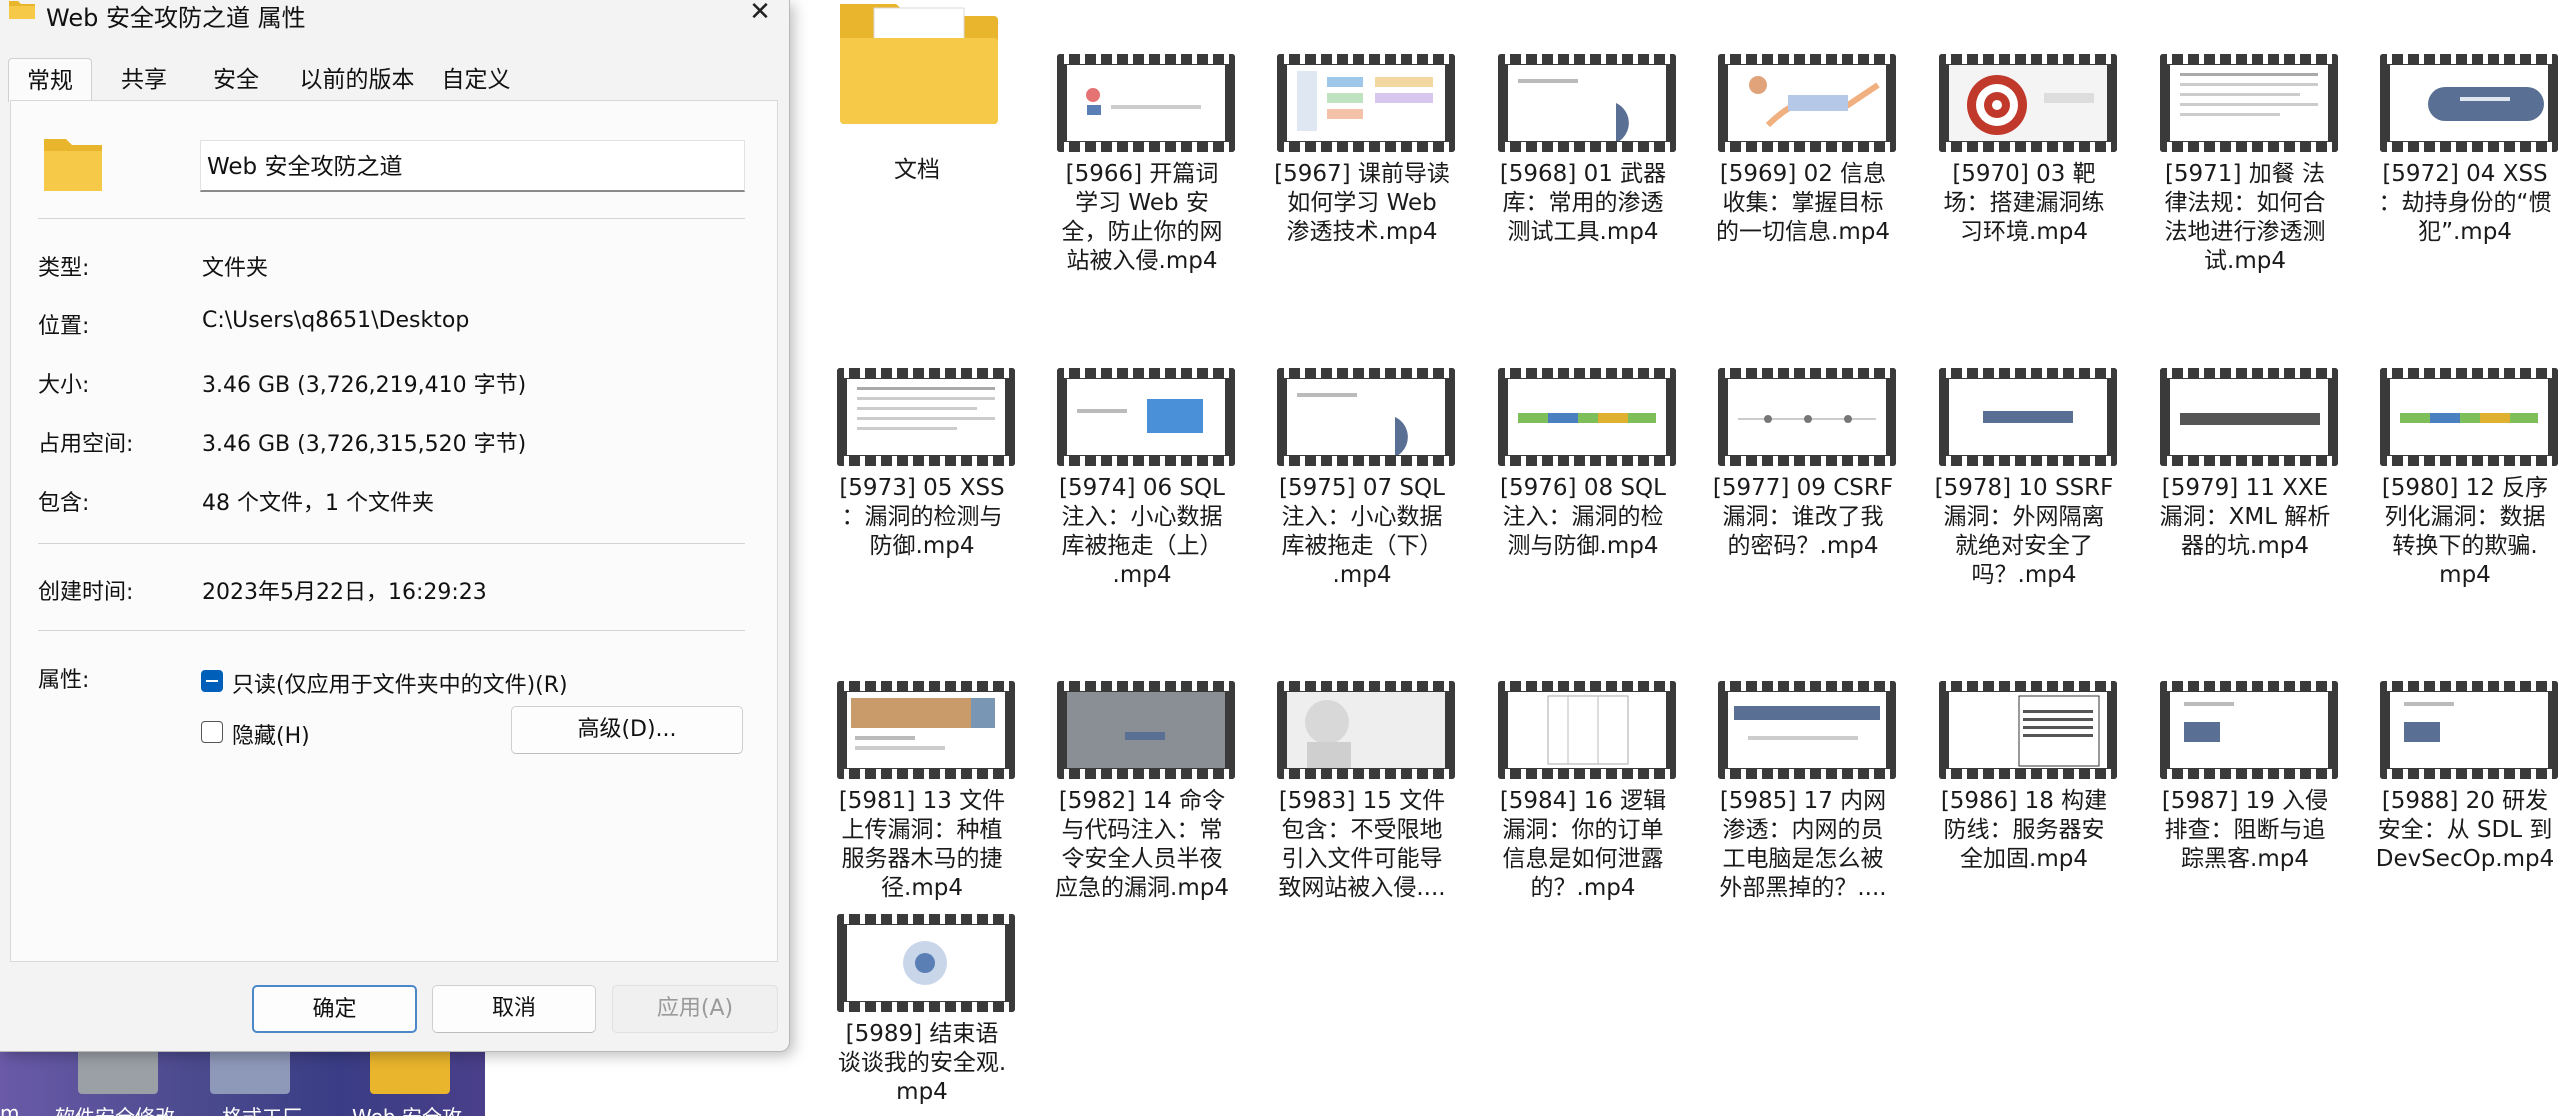  What do you see at coordinates (410, 1070) in the screenshot?
I see `desktop-icon-folder` at bounding box center [410, 1070].